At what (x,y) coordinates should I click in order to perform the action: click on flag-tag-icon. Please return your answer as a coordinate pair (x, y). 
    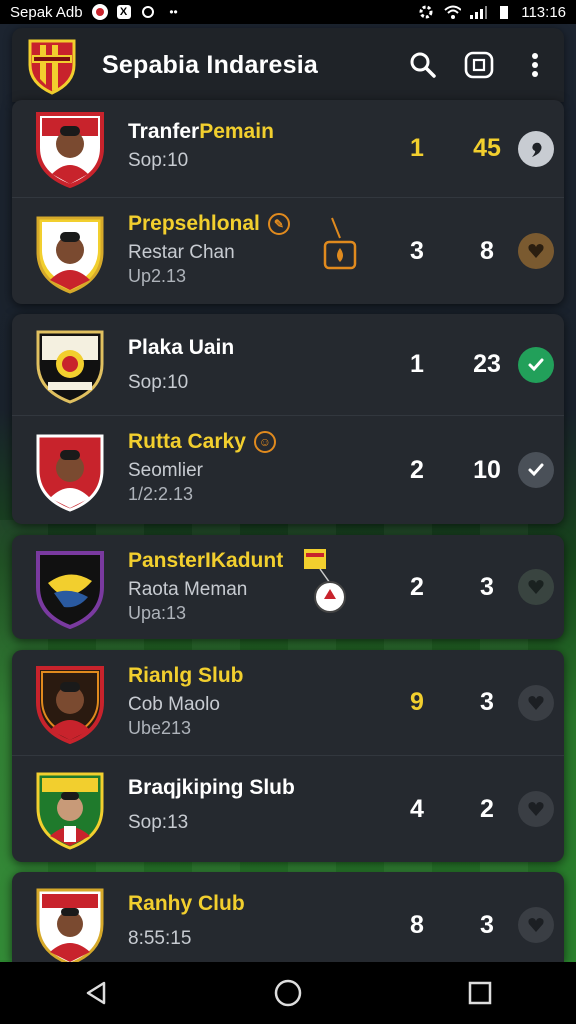
    Looking at the image, I should click on (327, 585).